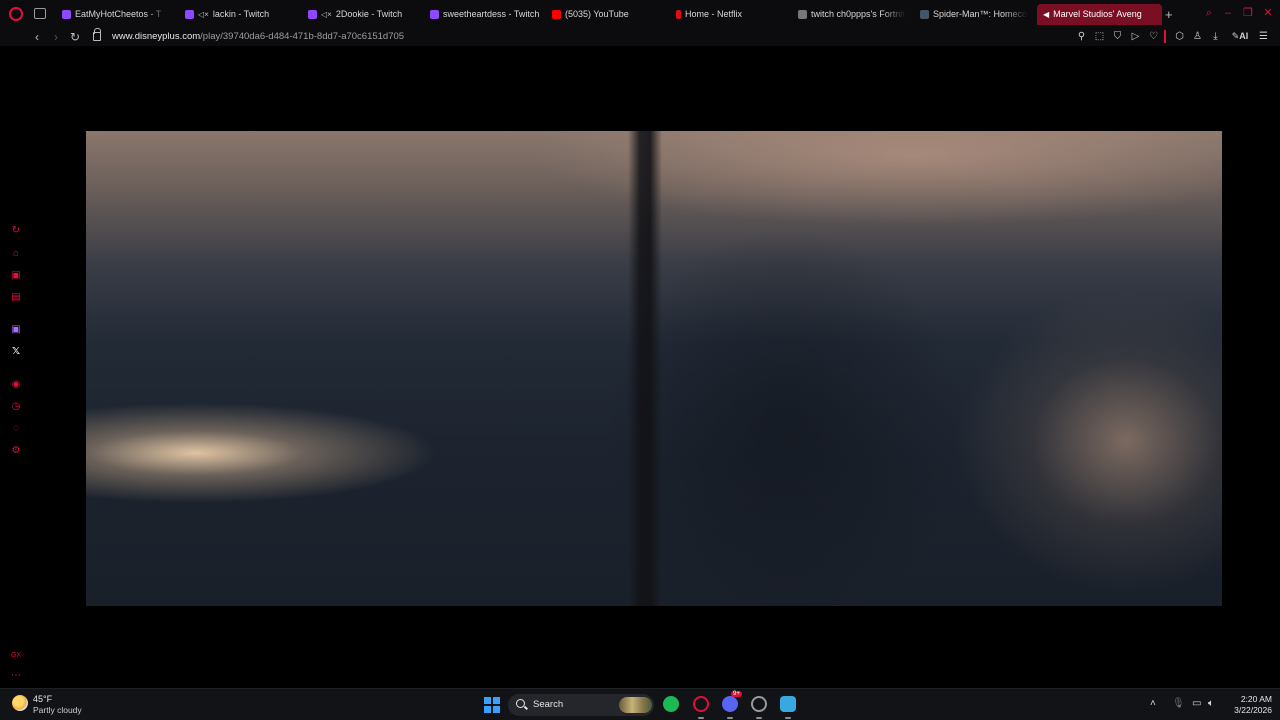 The width and height of the screenshot is (1280, 720). Describe the element at coordinates (1248, 13) in the screenshot. I see `restore-icon: ❐` at that location.